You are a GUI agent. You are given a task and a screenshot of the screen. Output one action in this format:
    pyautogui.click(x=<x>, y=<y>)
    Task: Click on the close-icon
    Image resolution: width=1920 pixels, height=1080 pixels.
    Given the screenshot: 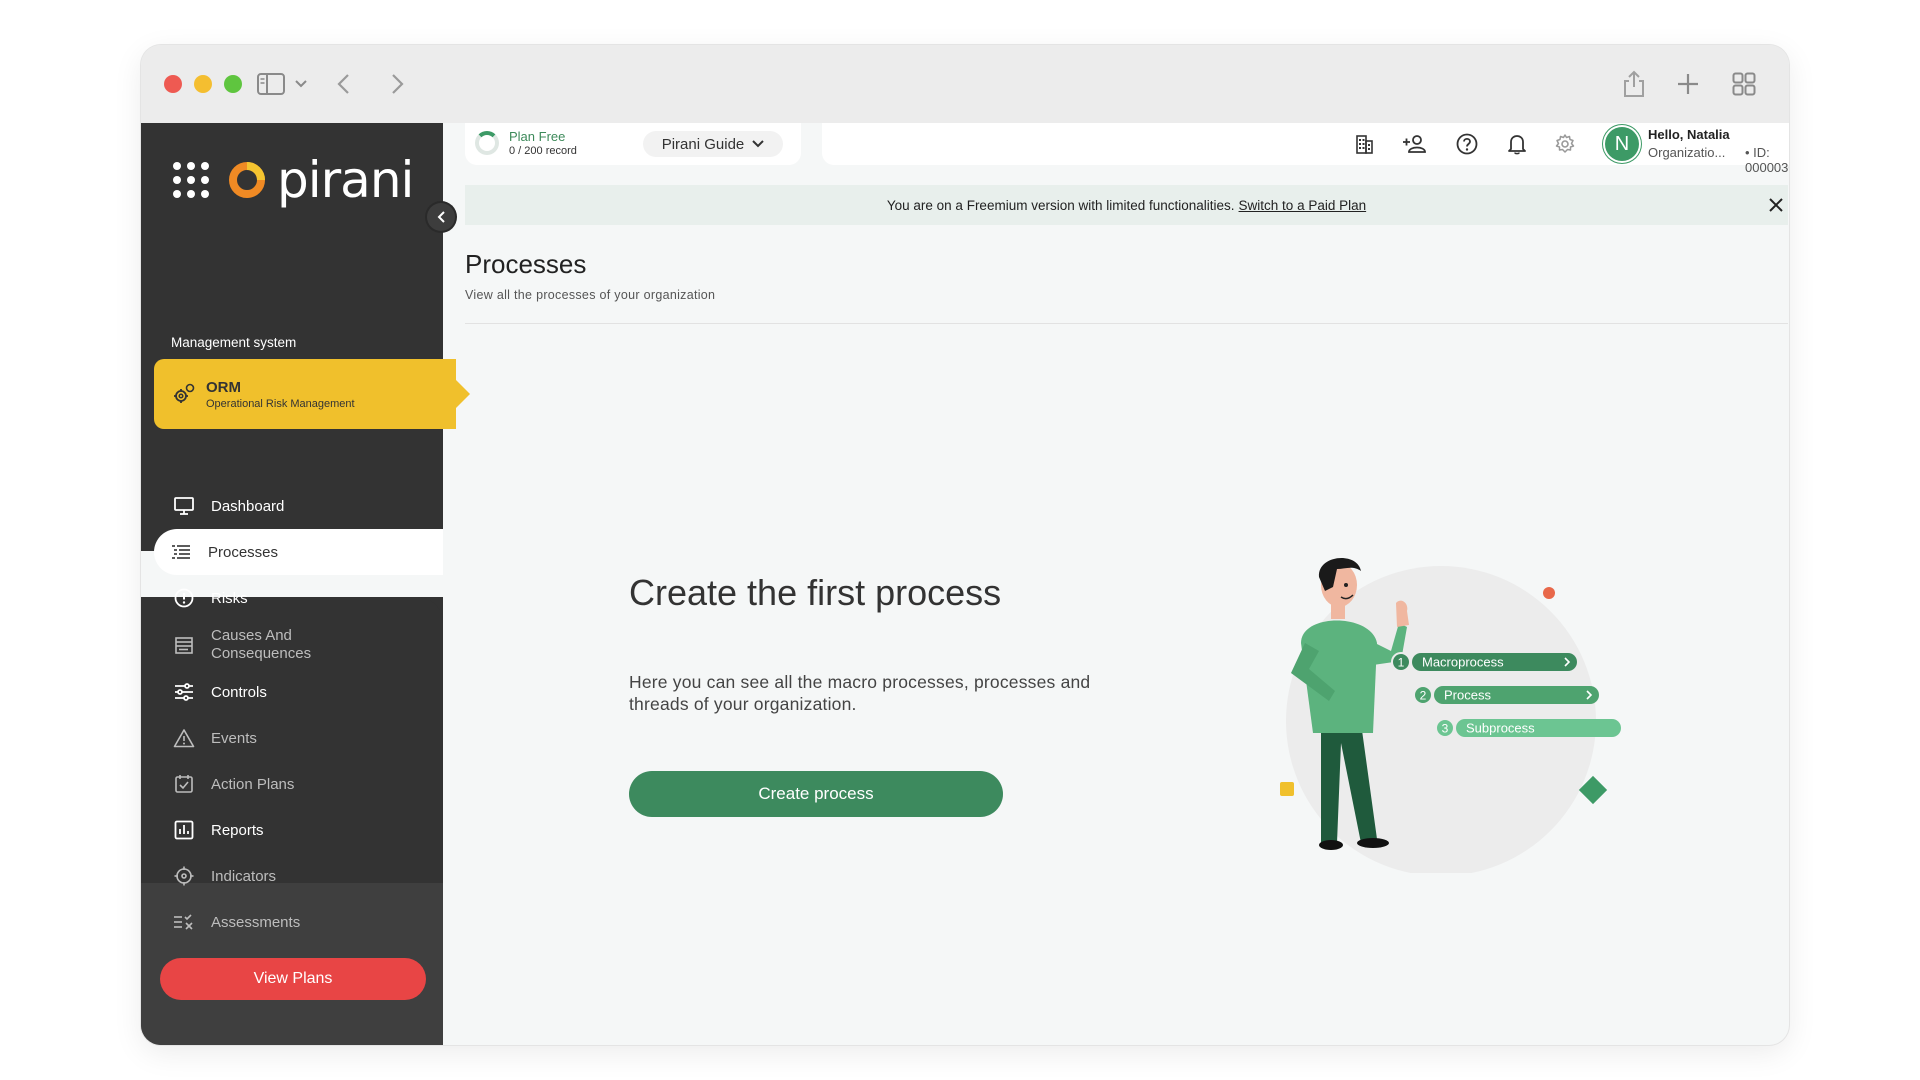 What is the action you would take?
    pyautogui.click(x=1776, y=205)
    